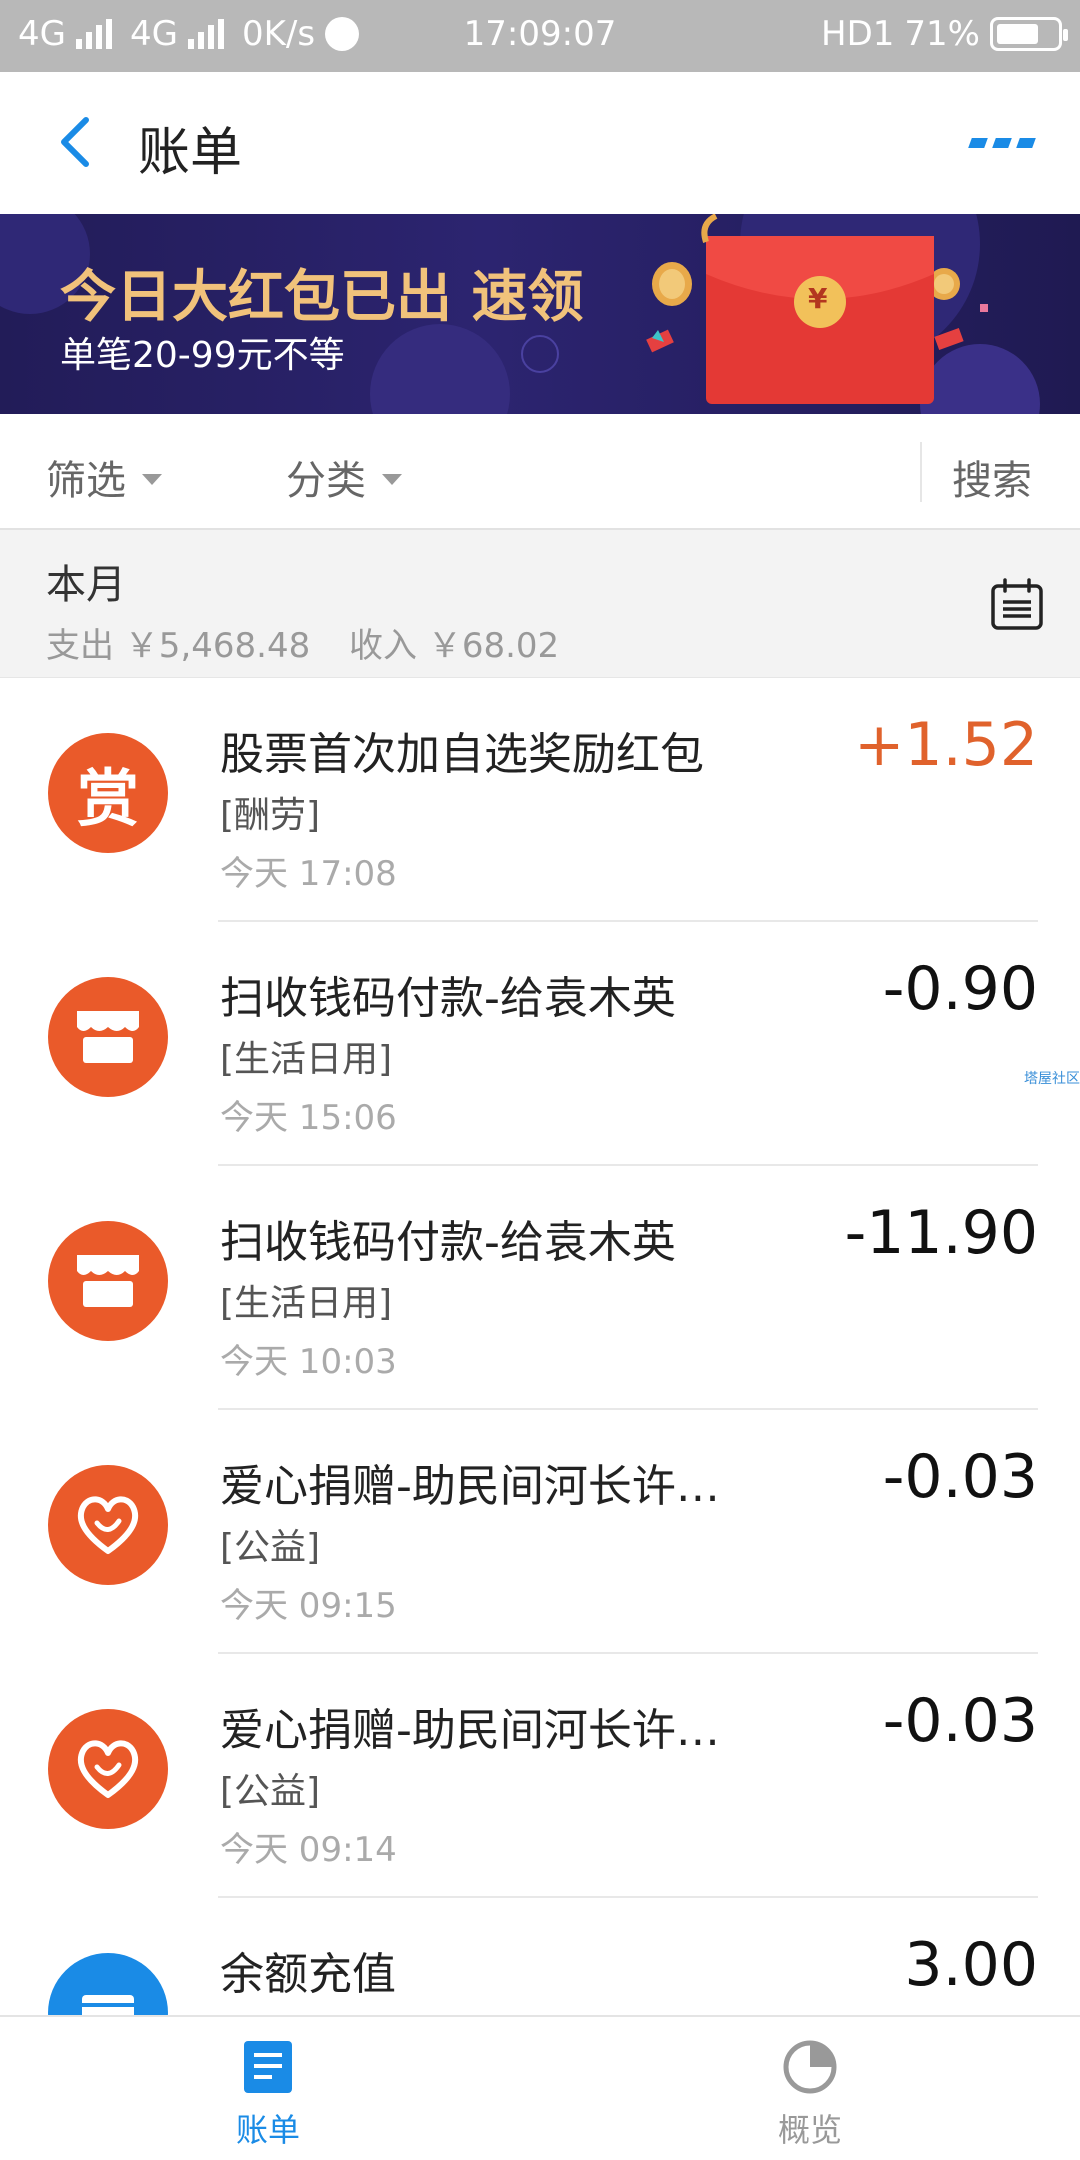 Image resolution: width=1080 pixels, height=2160 pixels. What do you see at coordinates (858, 34) in the screenshot?
I see `hd-indicator: HD1` at bounding box center [858, 34].